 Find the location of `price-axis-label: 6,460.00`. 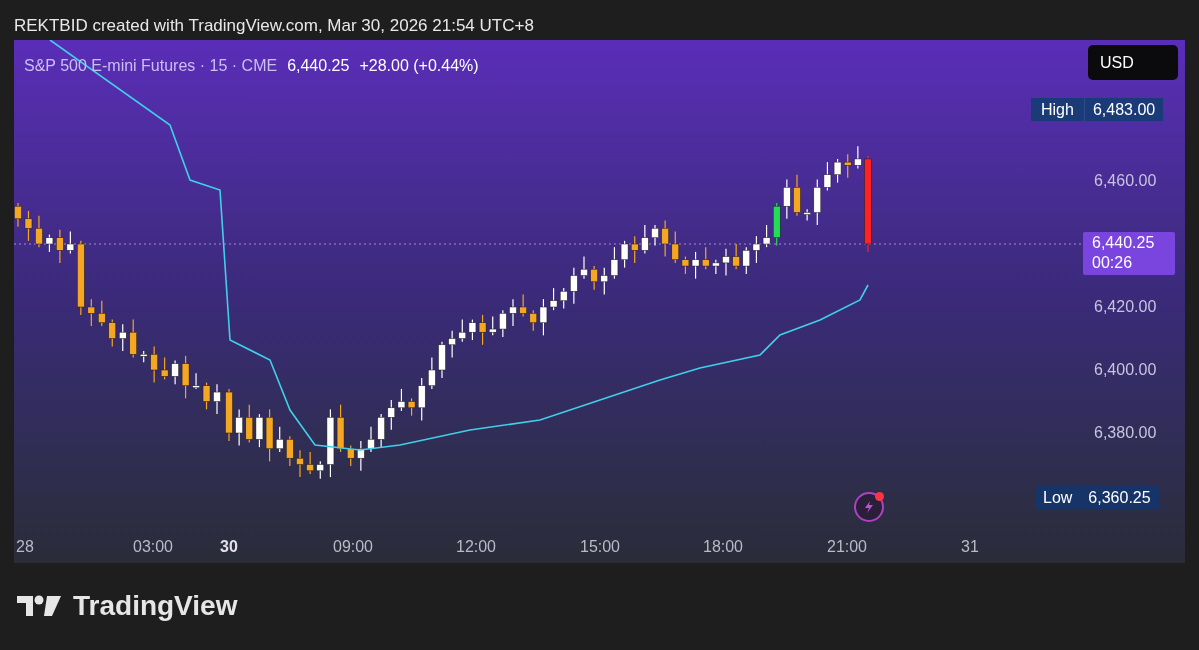

price-axis-label: 6,460.00 is located at coordinates (1125, 181).